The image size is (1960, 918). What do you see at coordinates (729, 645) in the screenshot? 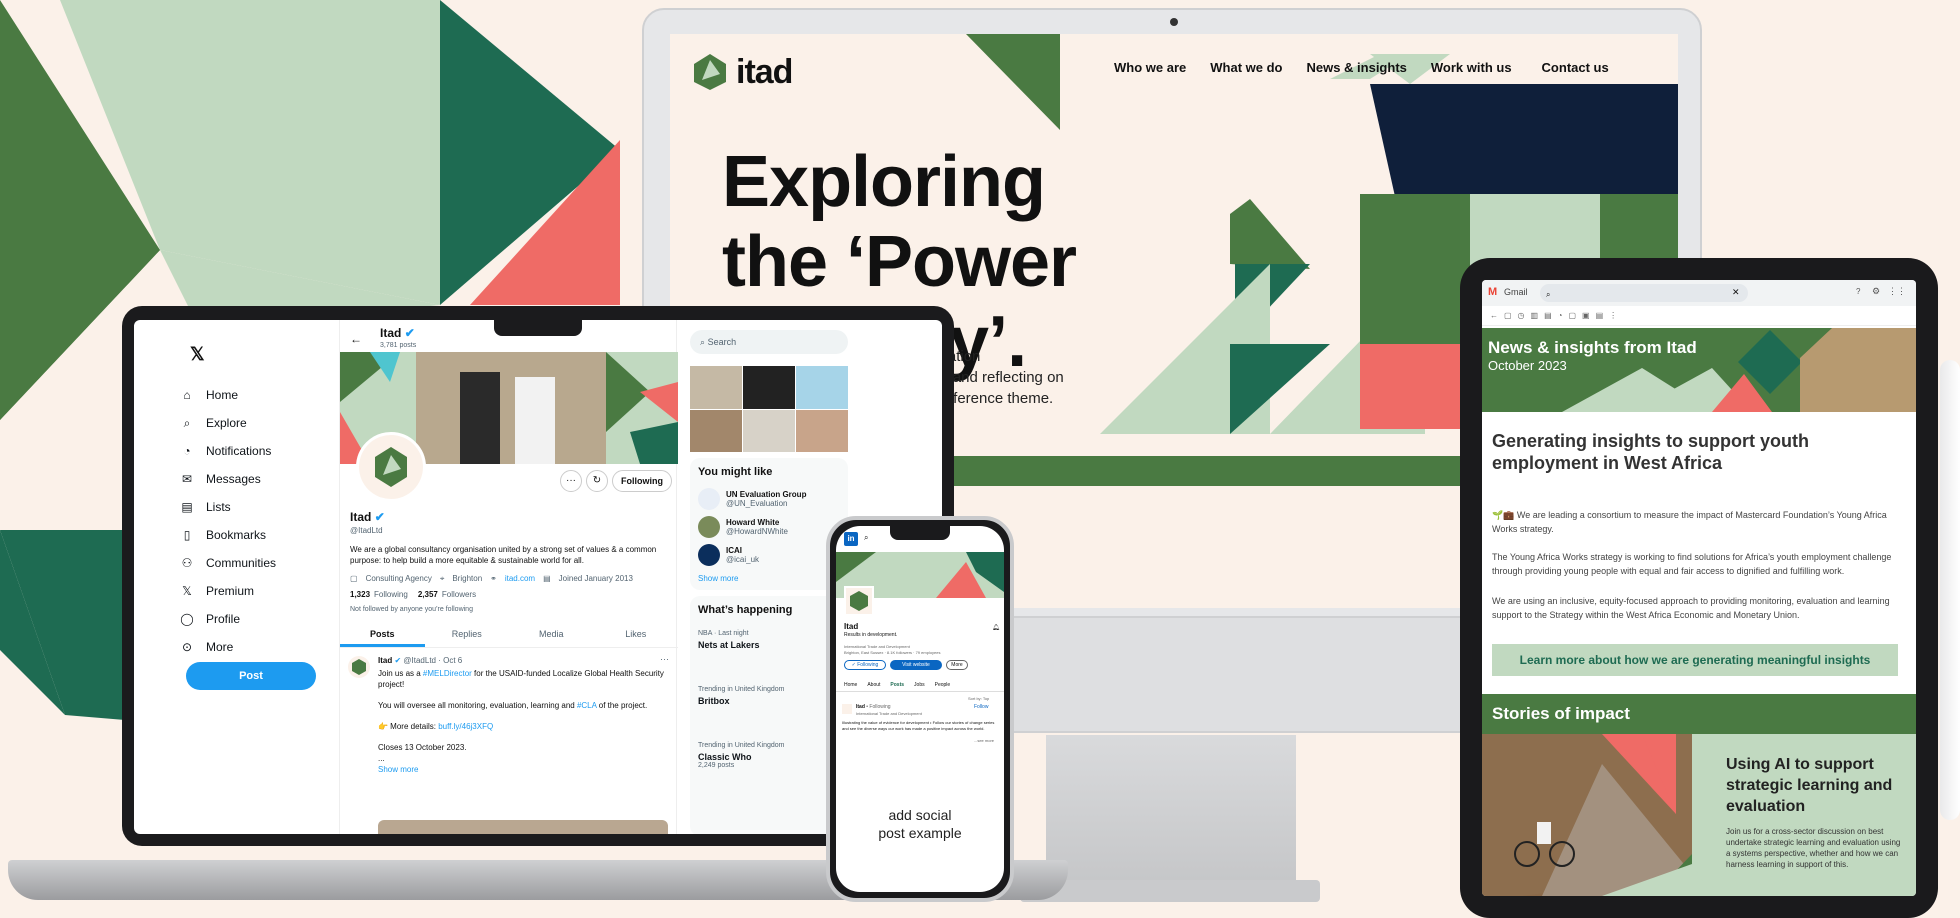
I see `trend-title: Nets at Lakers` at bounding box center [729, 645].